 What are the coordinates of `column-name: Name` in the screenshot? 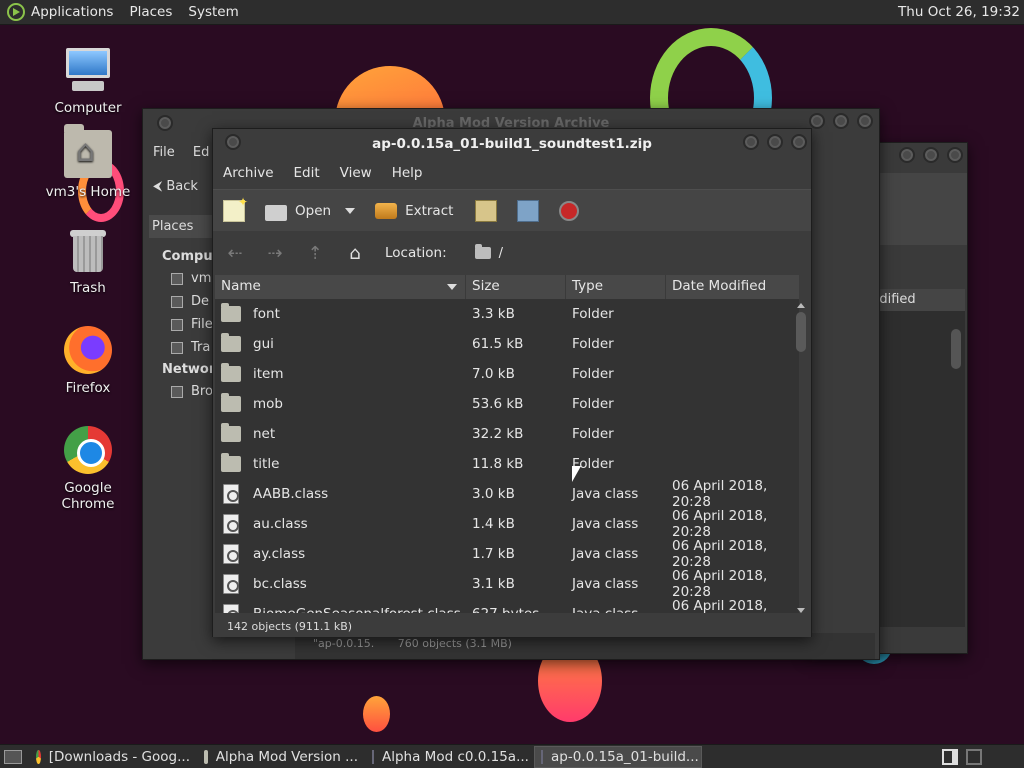 It's located at (340, 287).